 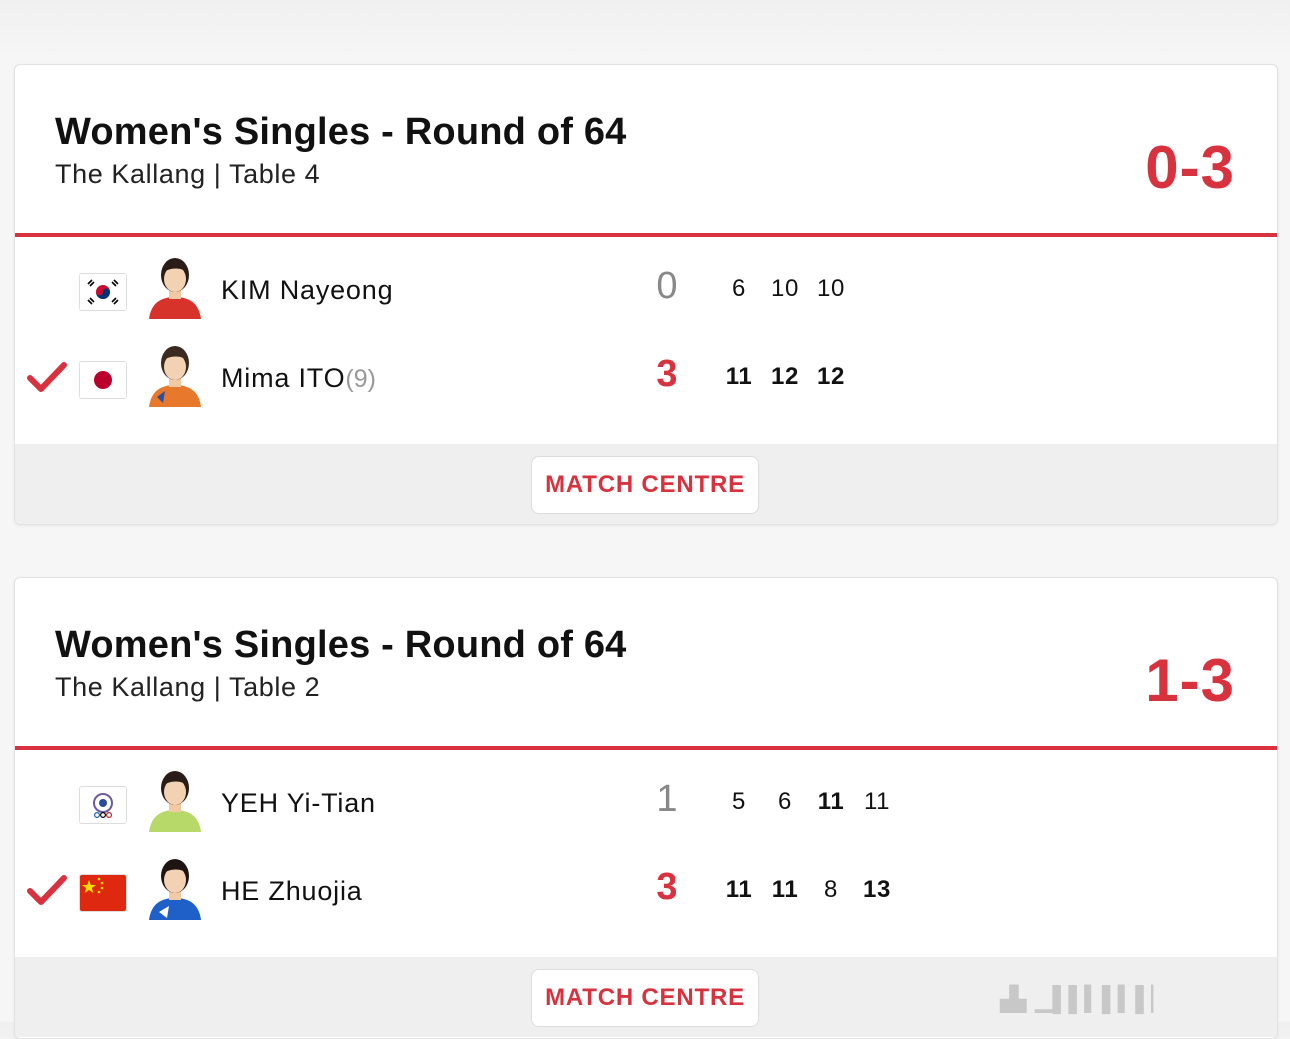 I want to click on player-name: KIM Nayeong, so click(x=307, y=290).